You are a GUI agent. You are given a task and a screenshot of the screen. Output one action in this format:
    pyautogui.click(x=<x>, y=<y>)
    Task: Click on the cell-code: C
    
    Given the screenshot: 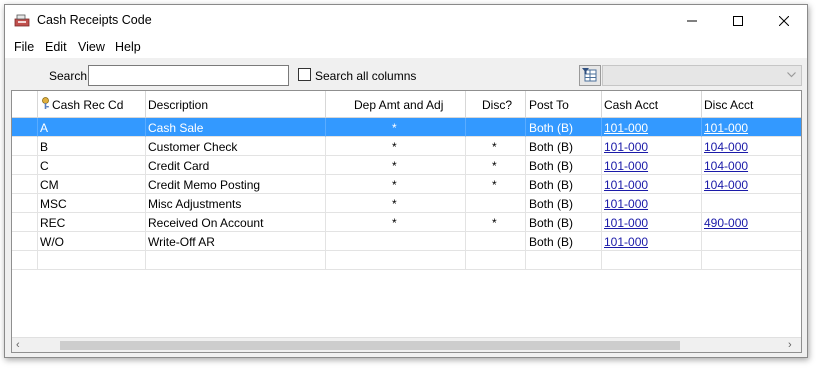 What is the action you would take?
    pyautogui.click(x=92, y=165)
    